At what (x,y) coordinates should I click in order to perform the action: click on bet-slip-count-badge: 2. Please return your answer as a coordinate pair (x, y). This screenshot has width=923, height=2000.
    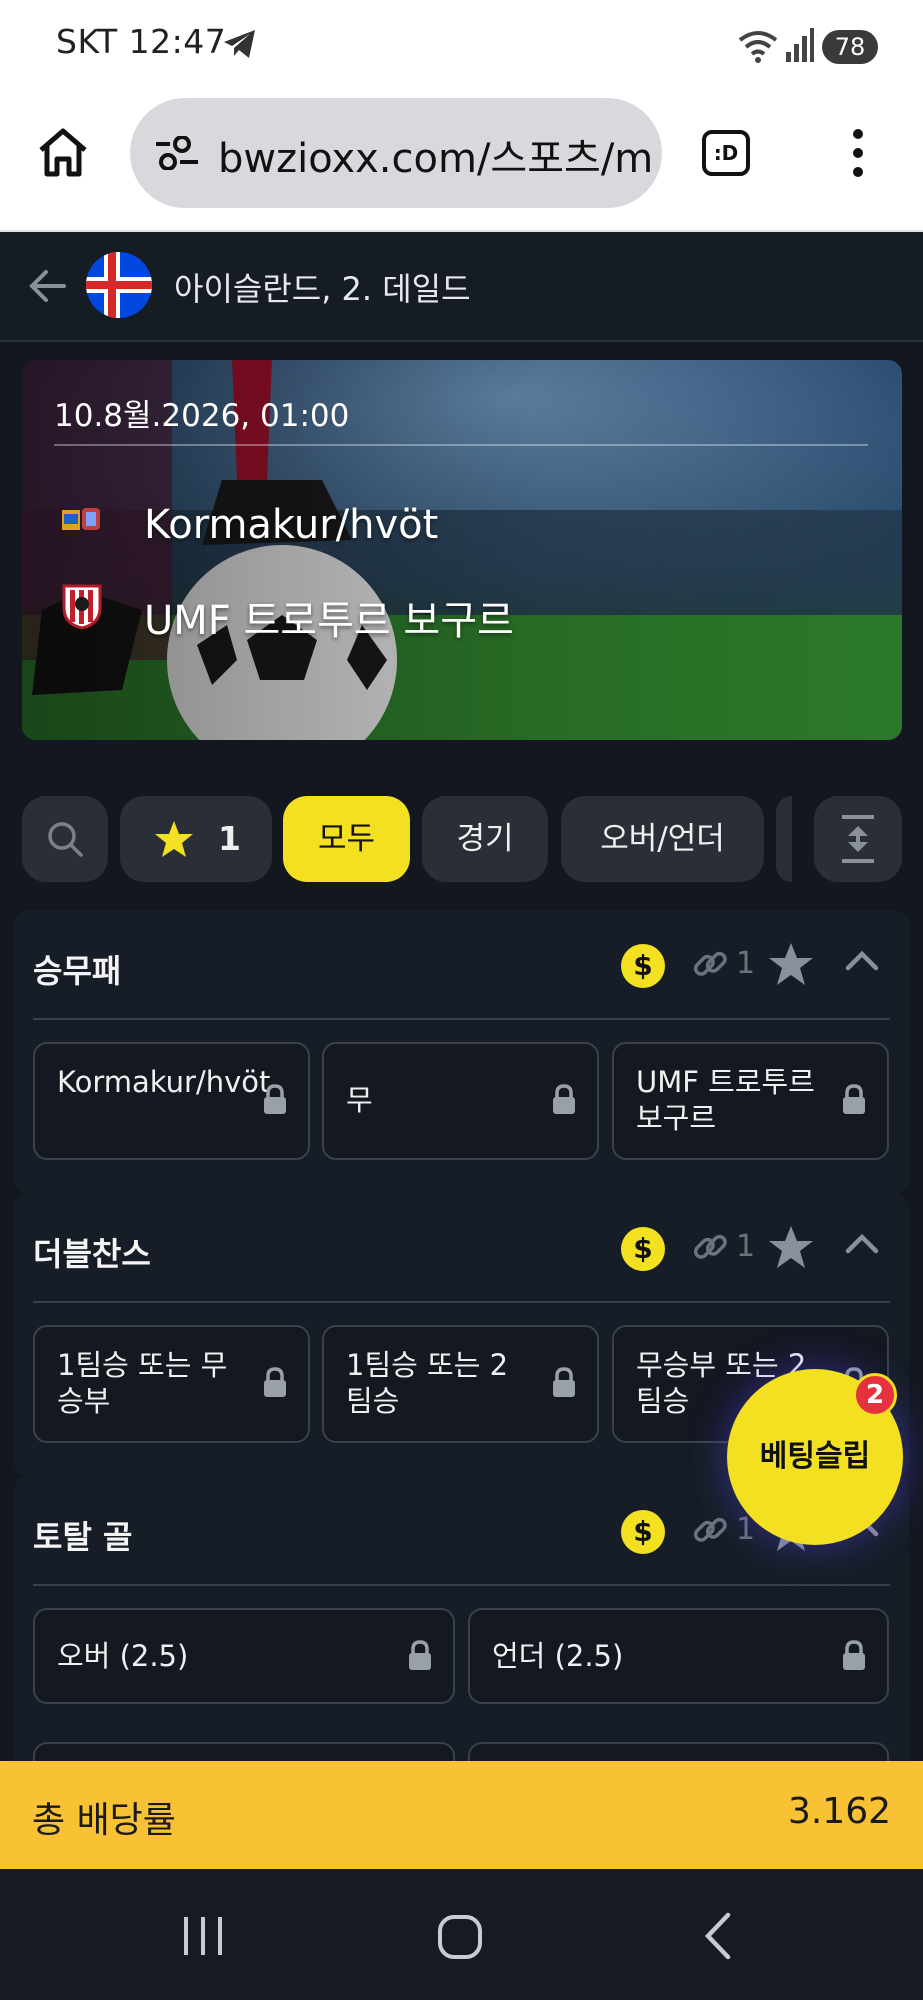
    Looking at the image, I should click on (875, 1395).